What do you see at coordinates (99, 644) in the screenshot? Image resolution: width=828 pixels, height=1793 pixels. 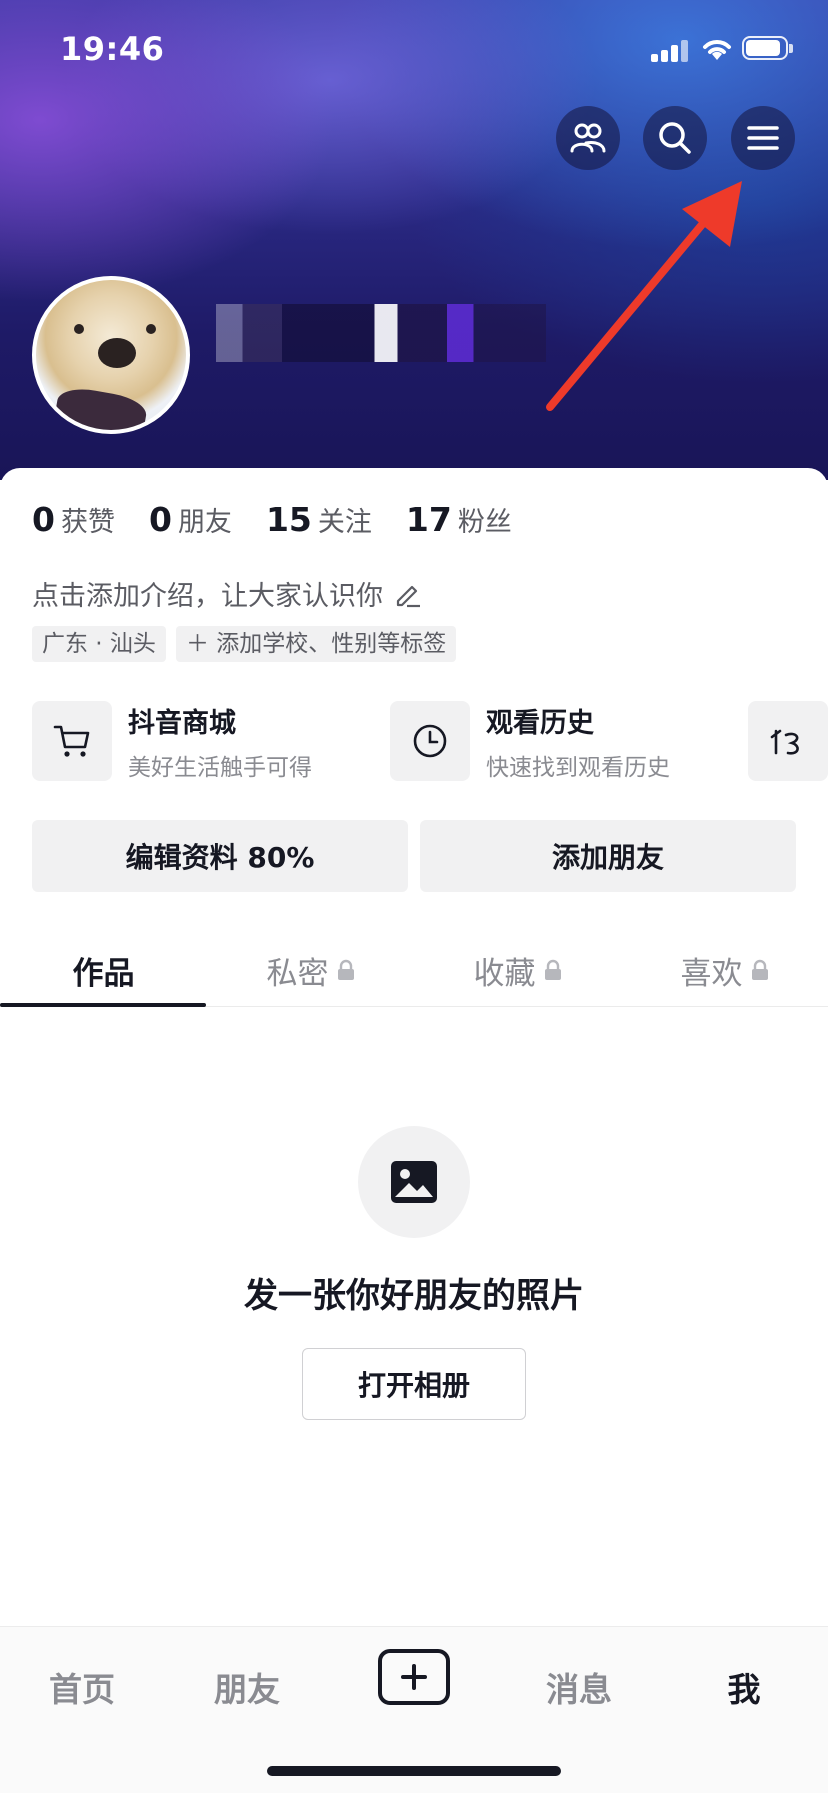 I see `location-tag: 广东 · 汕头` at bounding box center [99, 644].